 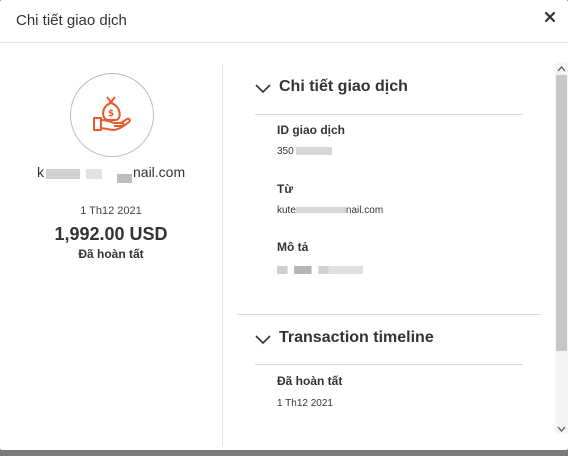 I want to click on money-bag-hand-icon: $, so click(x=112, y=113).